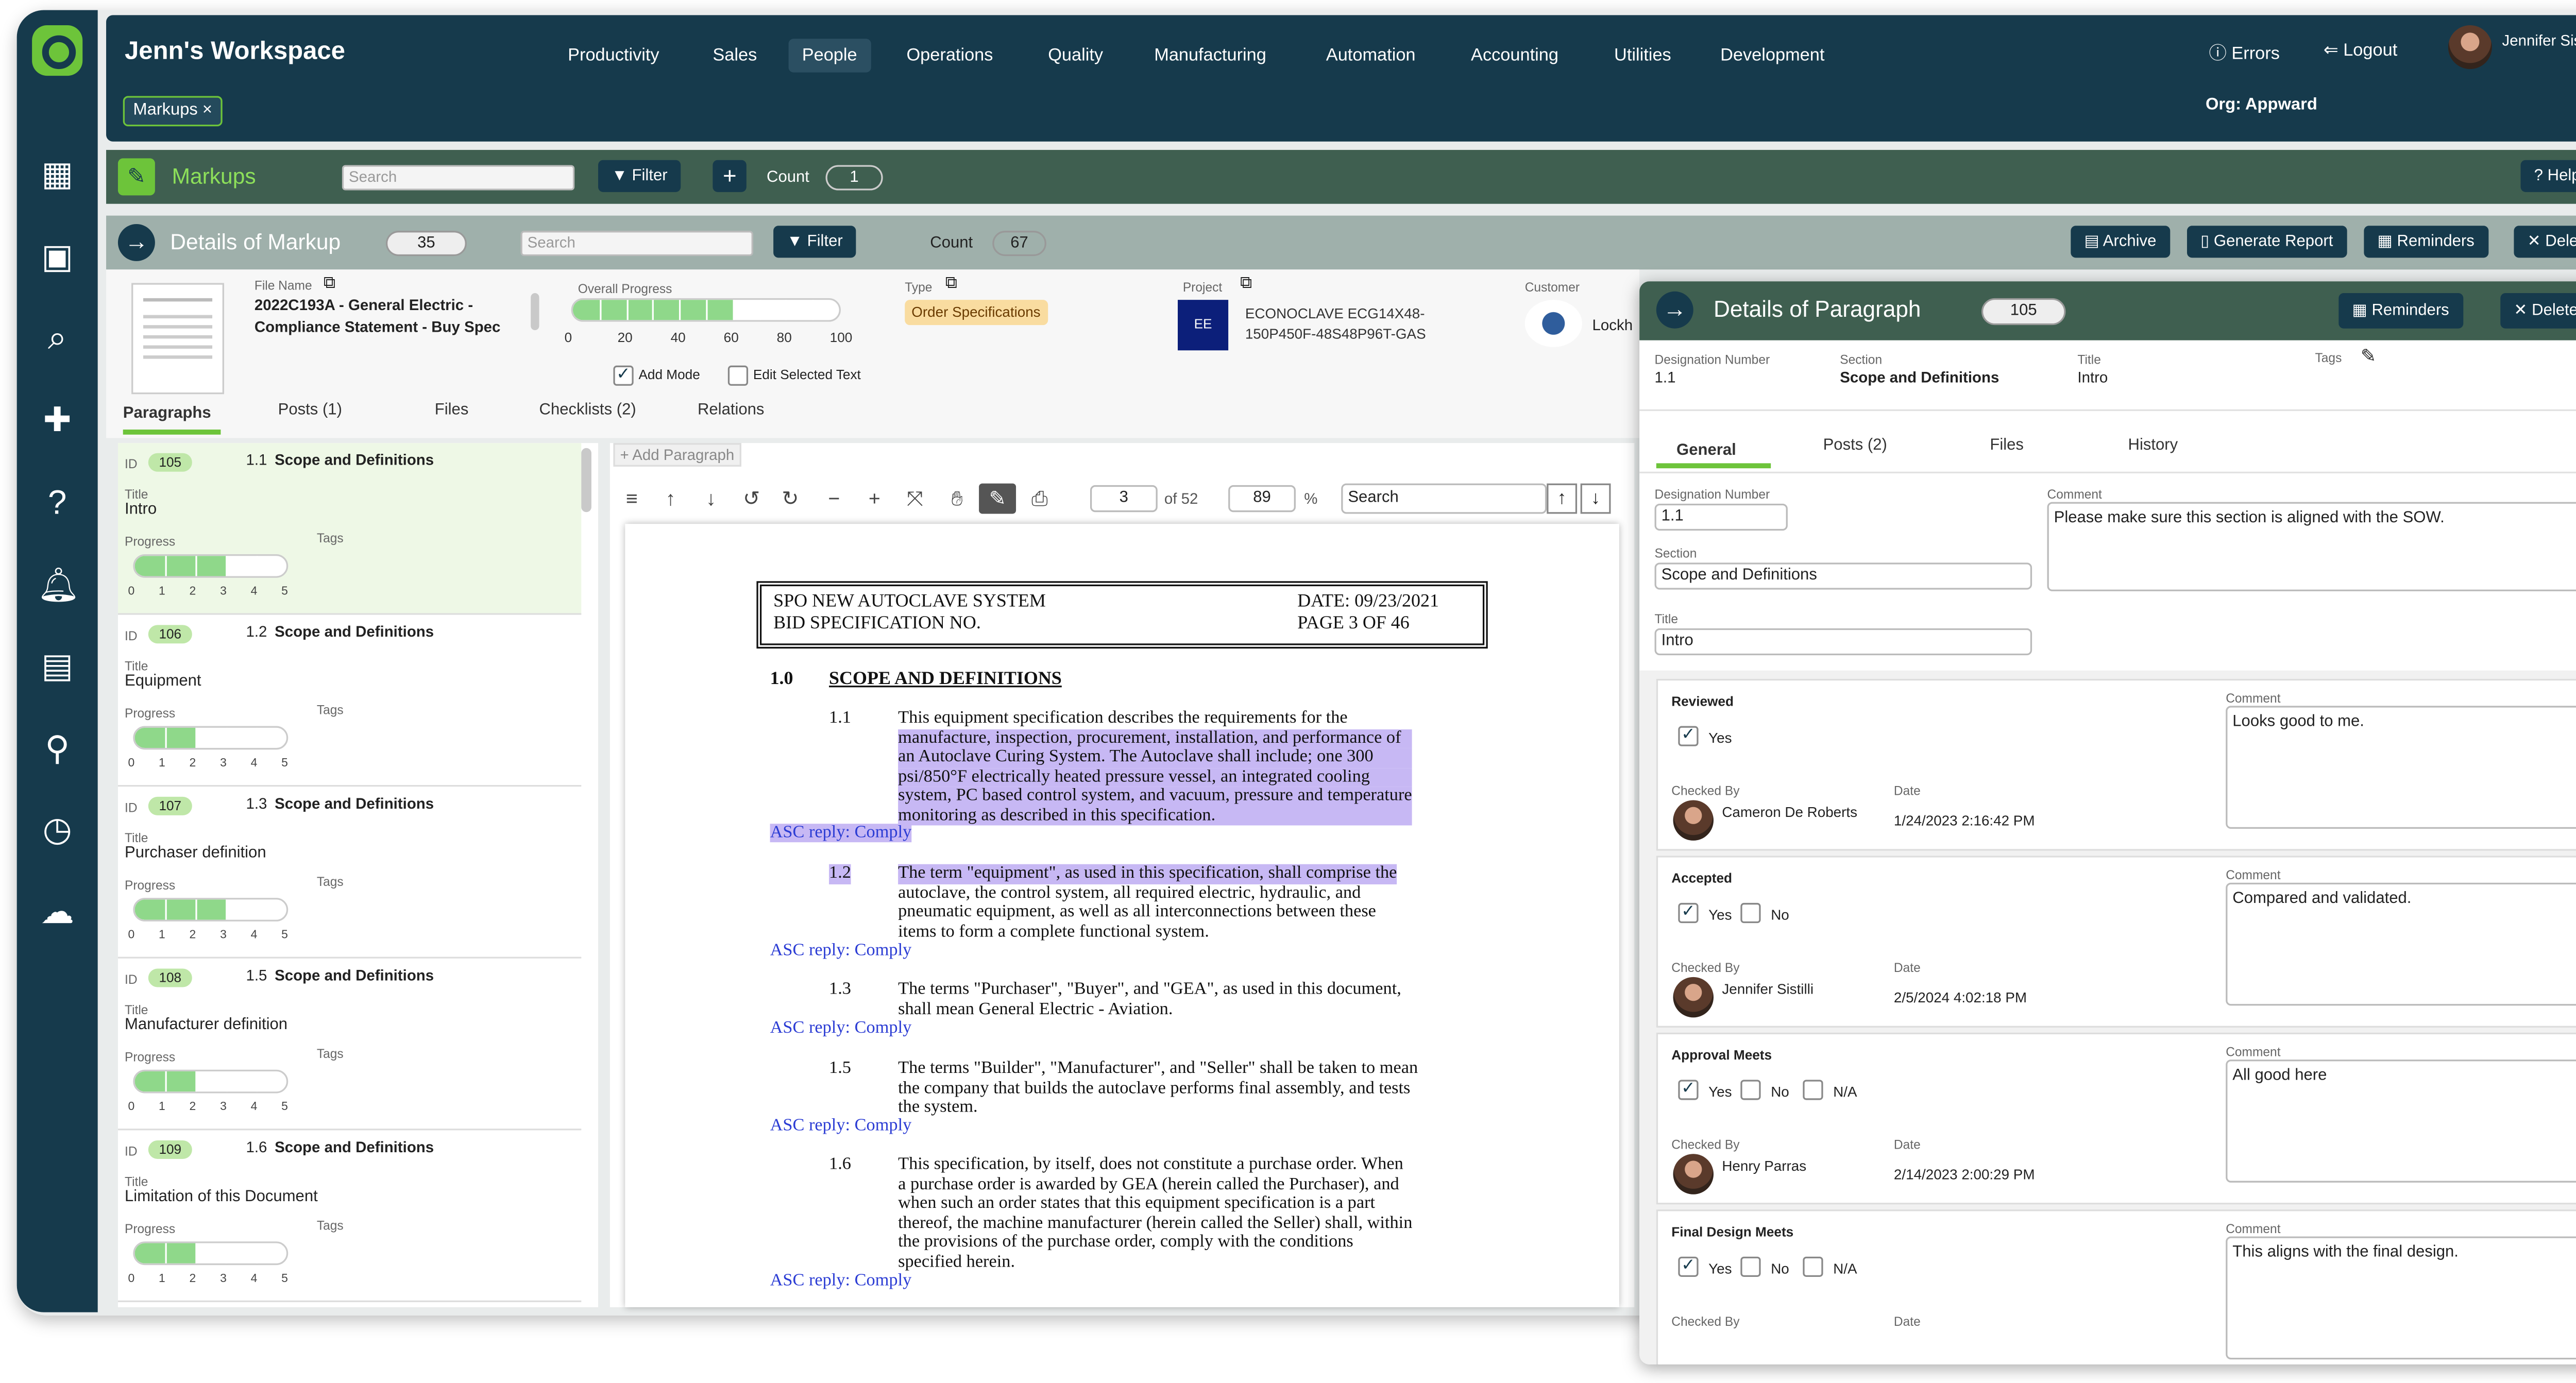 Image resolution: width=2576 pixels, height=1383 pixels. Describe the element at coordinates (2401, 1121) in the screenshot. I see `check-comment-field: All good here` at that location.